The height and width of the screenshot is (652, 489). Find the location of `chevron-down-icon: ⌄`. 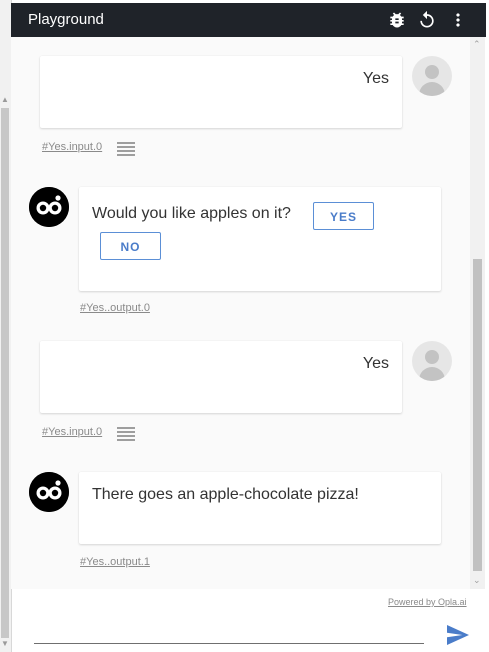

chevron-down-icon: ⌄ is located at coordinates (477, 580).